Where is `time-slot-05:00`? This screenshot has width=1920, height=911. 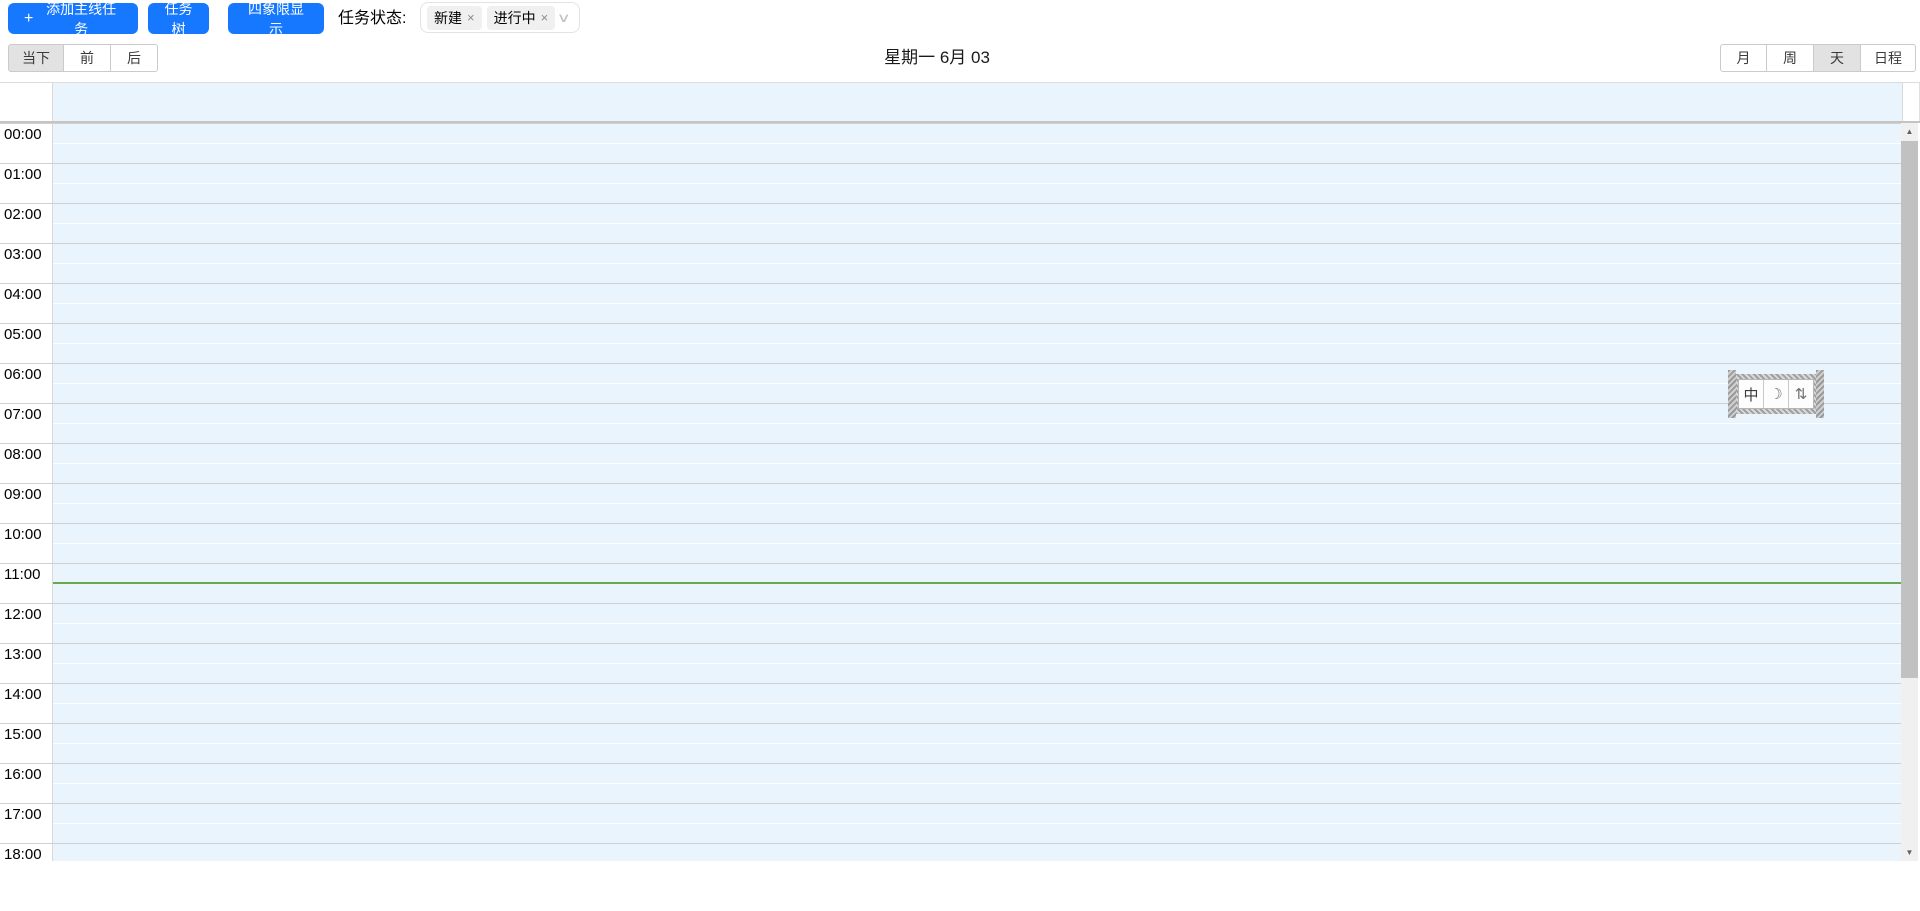 time-slot-05:00 is located at coordinates (977, 343).